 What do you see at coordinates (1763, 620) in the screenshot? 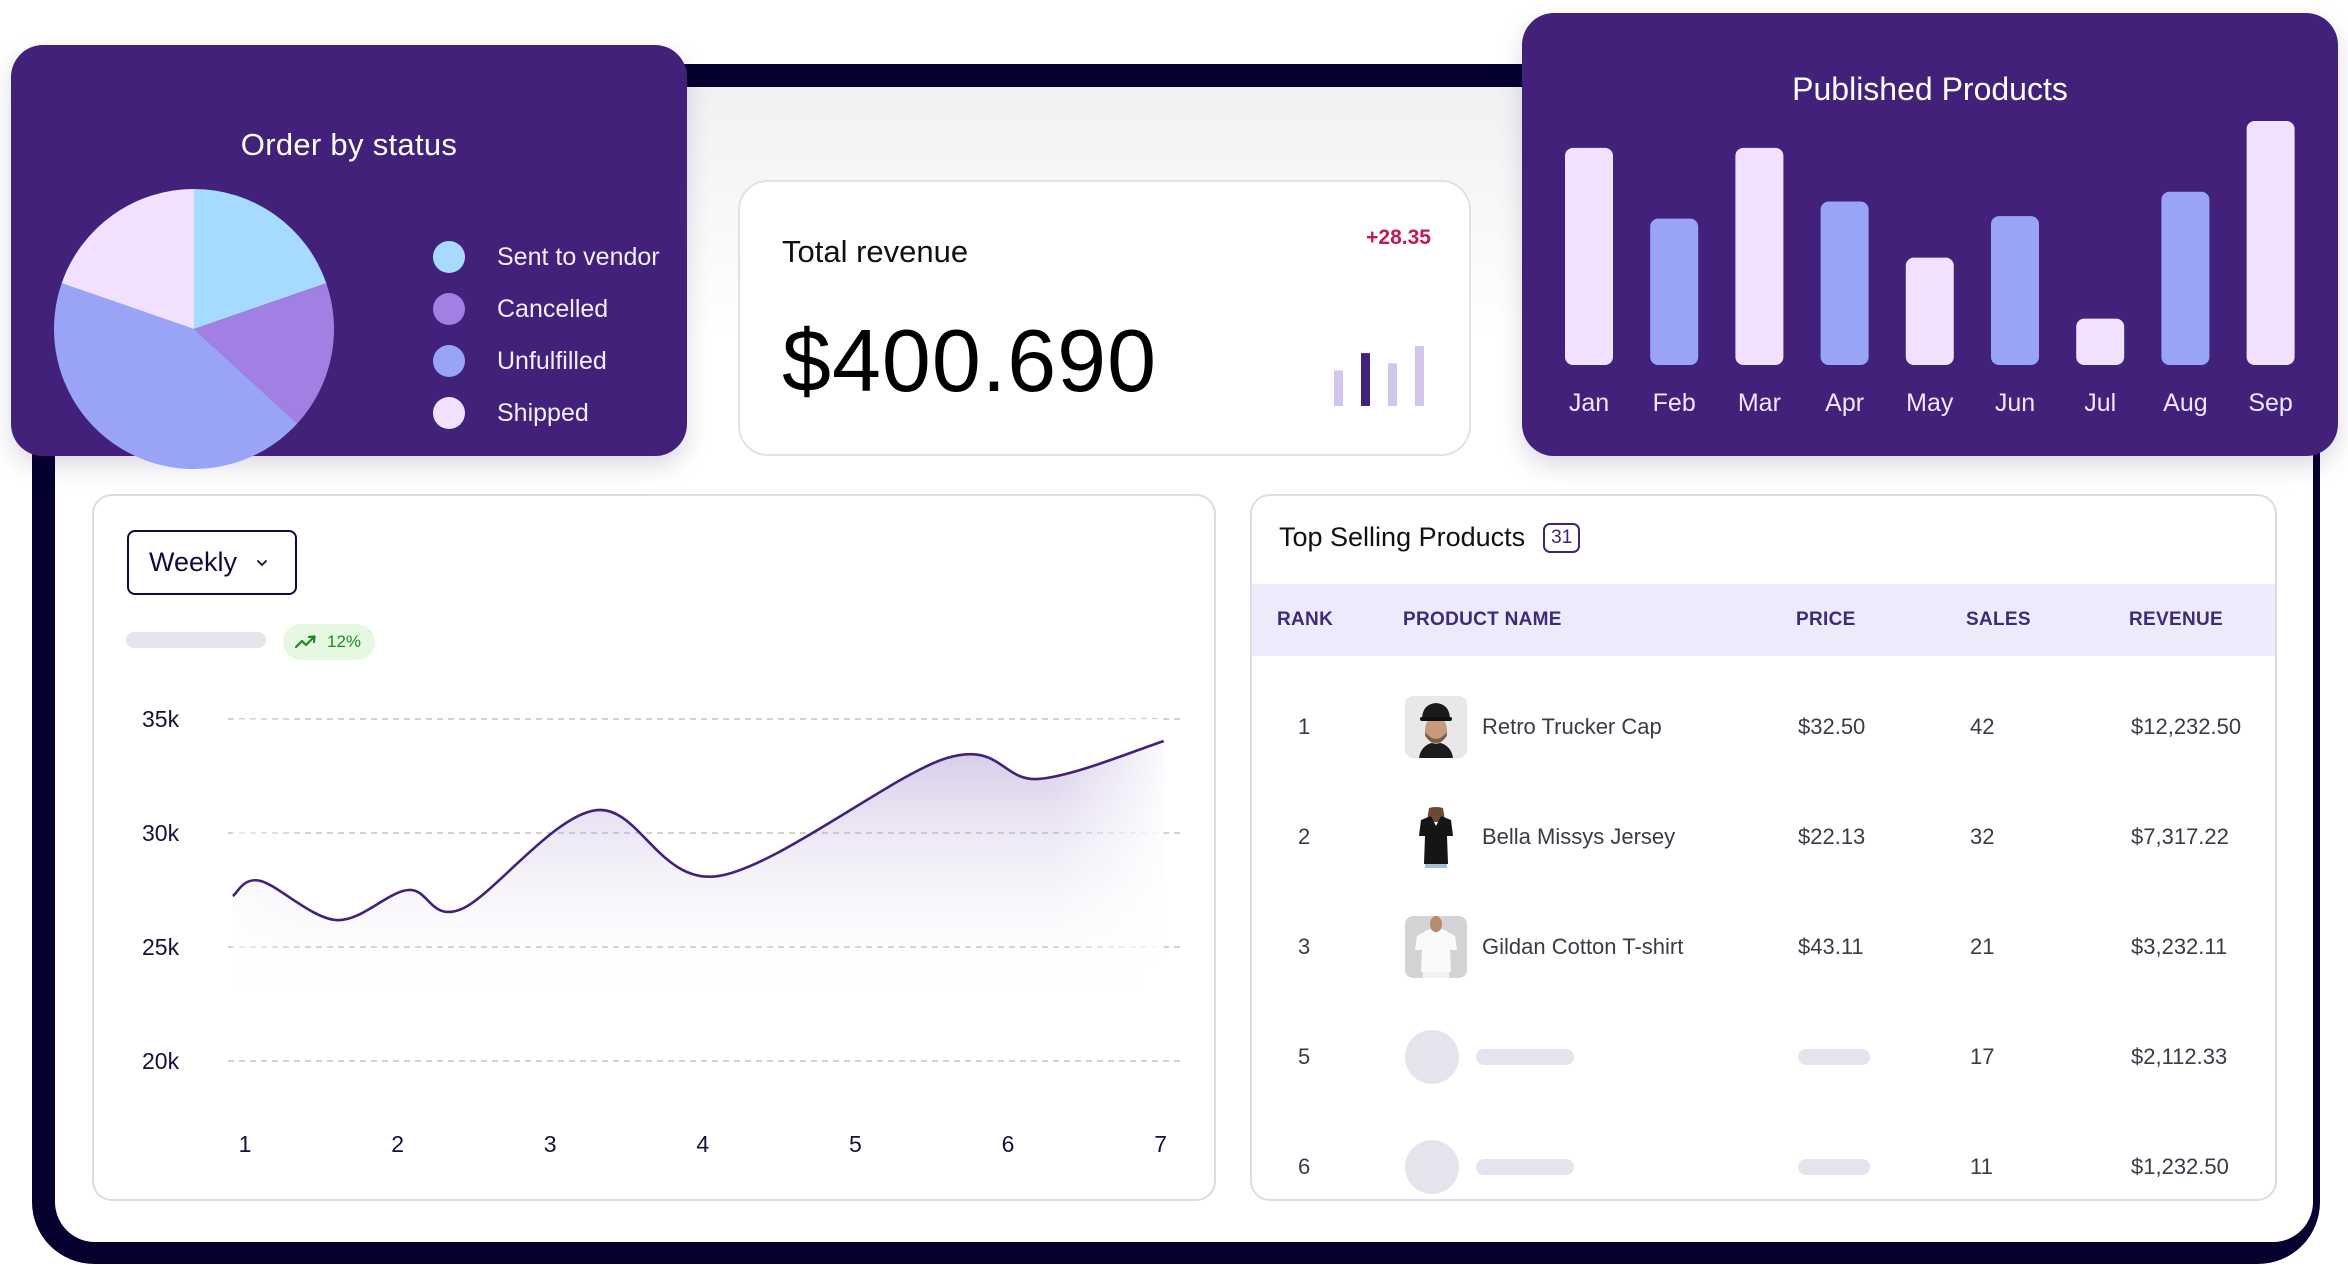
I see `table-header: RANK PRODUCT NAME PRICE SALES REVENUE` at bounding box center [1763, 620].